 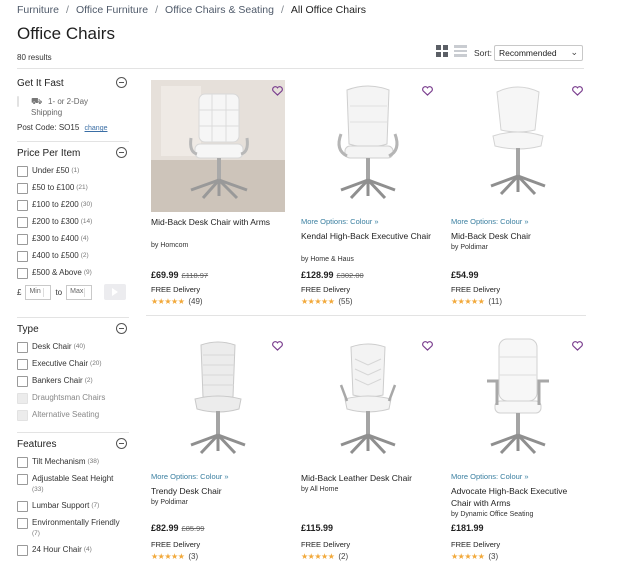 What do you see at coordinates (62, 127) in the screenshot?
I see `postcode: Post Code: SO15 change` at bounding box center [62, 127].